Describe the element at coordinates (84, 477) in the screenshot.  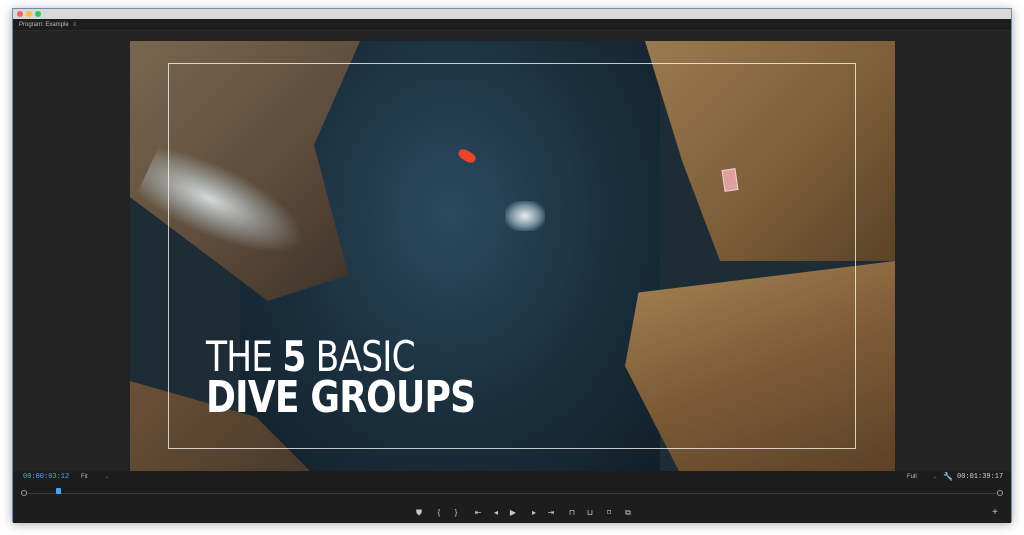
I see `zoom-select-value: Fit` at that location.